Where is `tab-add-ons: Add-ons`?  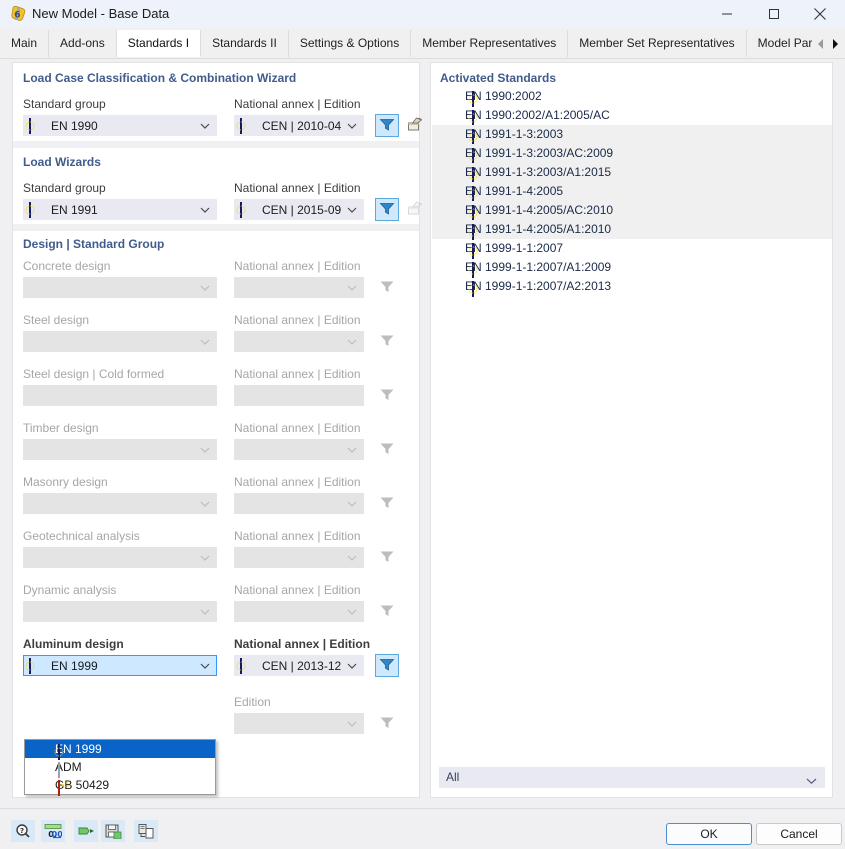
tab-add-ons: Add-ons is located at coordinates (83, 43).